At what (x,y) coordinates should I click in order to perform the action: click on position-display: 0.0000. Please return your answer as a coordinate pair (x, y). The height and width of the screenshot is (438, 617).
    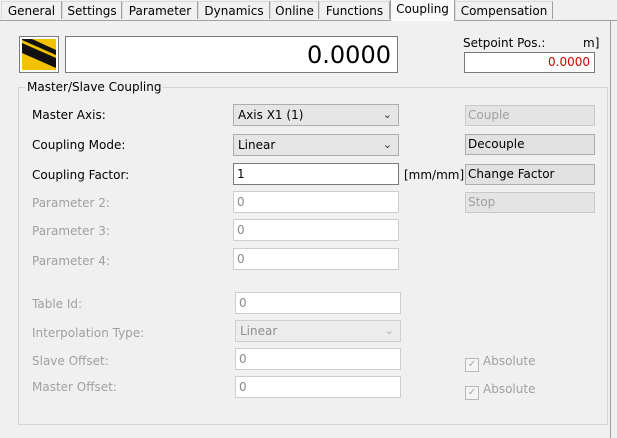
    Looking at the image, I should click on (231, 54).